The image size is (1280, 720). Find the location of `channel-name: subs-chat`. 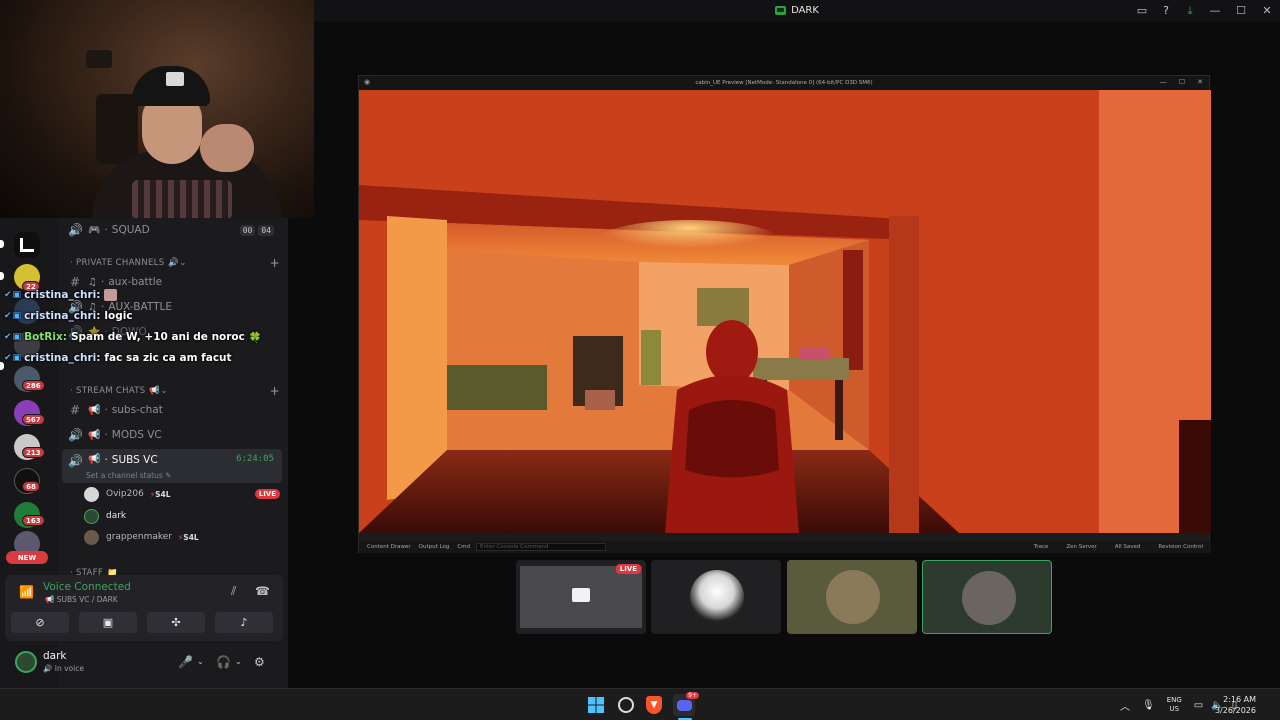

channel-name: subs-chat is located at coordinates (137, 410).